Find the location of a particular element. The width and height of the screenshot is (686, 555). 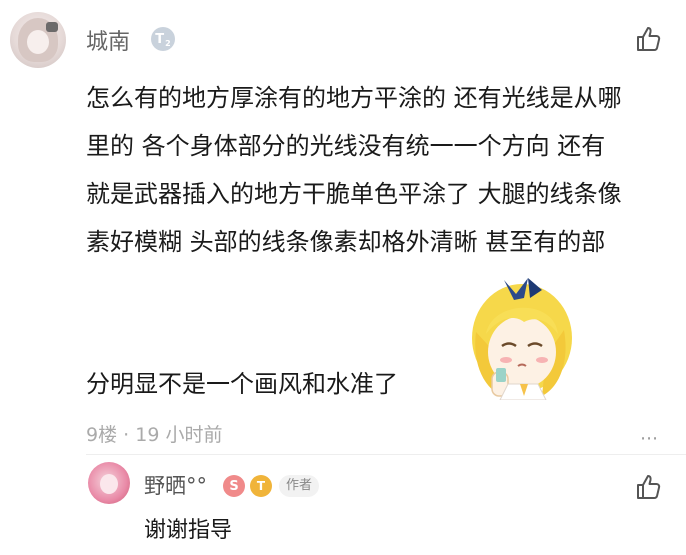

comment-line: 素好模糊 头部的线条像素却格外清晰 甚至有的部 is located at coordinates (346, 242).